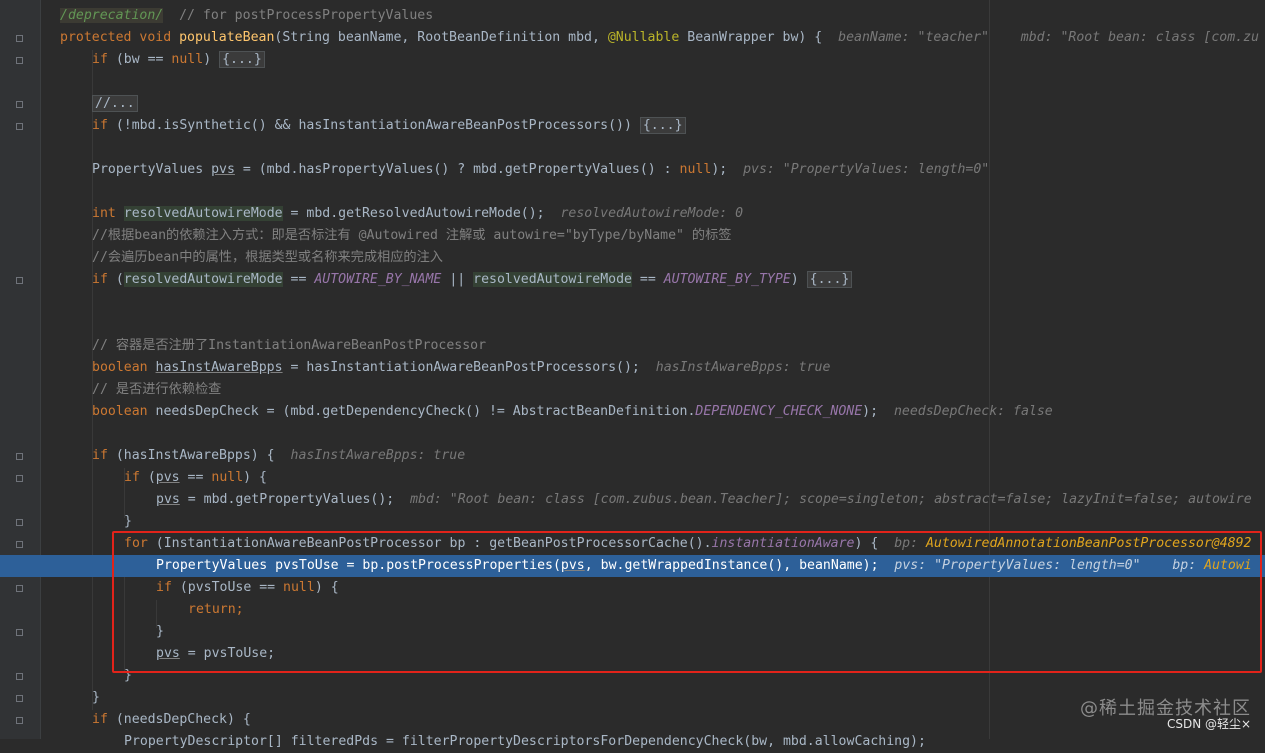 The width and height of the screenshot is (1265, 753). I want to click on debug-inline-value: beanName: "teacher", so click(913, 37).